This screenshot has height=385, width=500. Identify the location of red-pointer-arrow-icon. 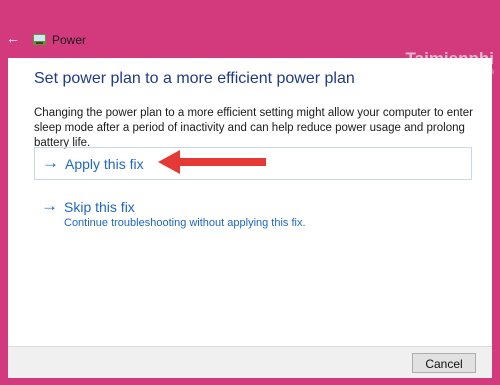
(212, 162).